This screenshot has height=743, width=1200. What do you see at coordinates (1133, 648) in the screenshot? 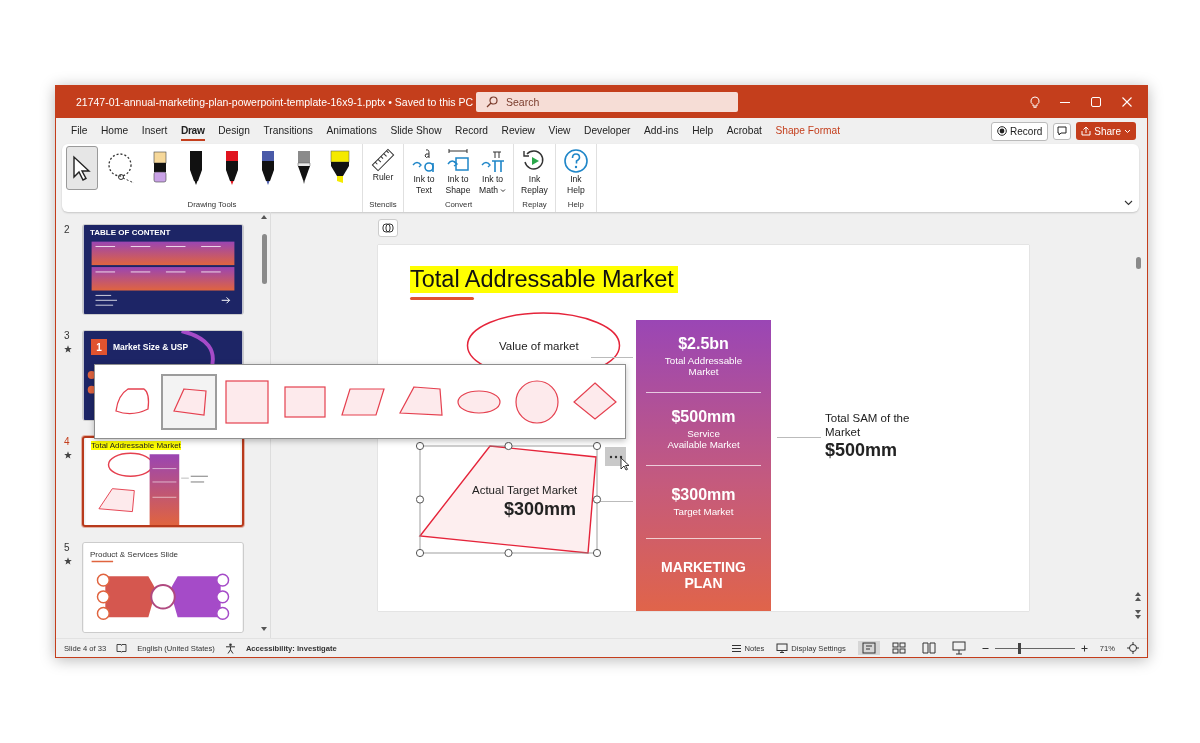
I see `fit-to-window-icon` at bounding box center [1133, 648].